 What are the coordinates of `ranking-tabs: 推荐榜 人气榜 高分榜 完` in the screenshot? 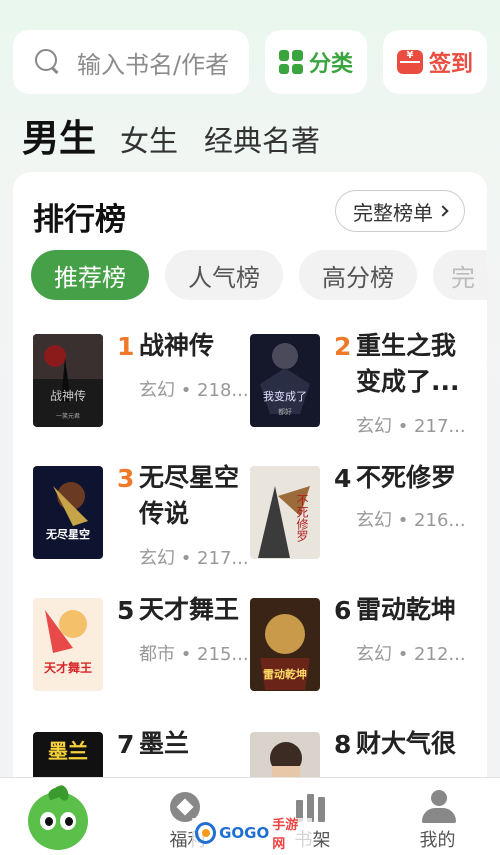 It's located at (259, 276).